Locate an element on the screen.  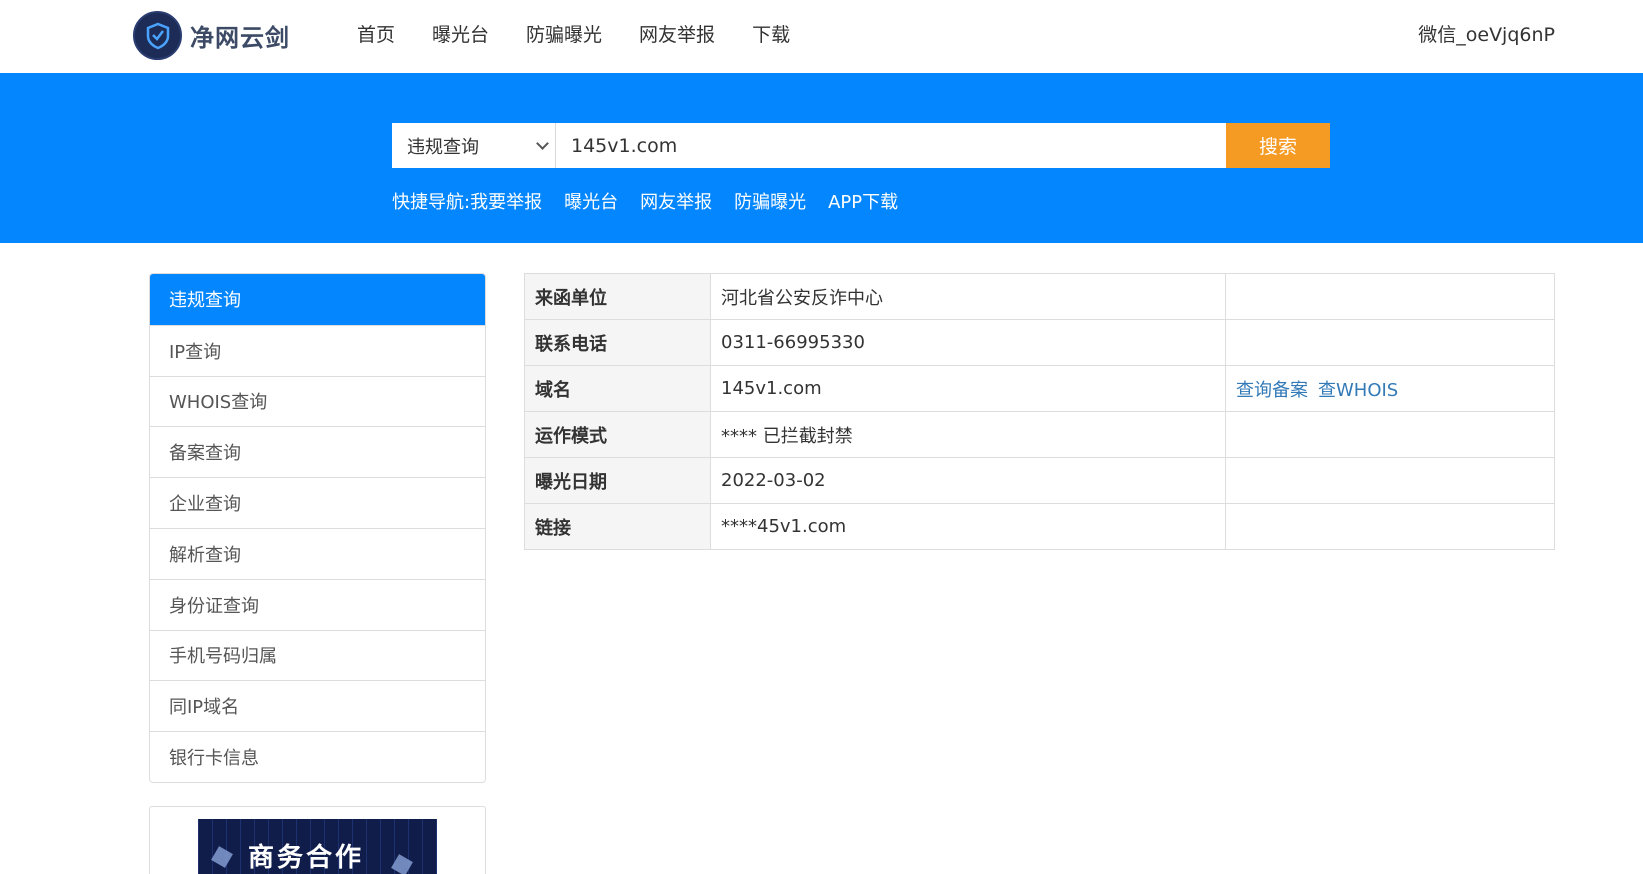
row-value: 0311-66995330 is located at coordinates (968, 342).